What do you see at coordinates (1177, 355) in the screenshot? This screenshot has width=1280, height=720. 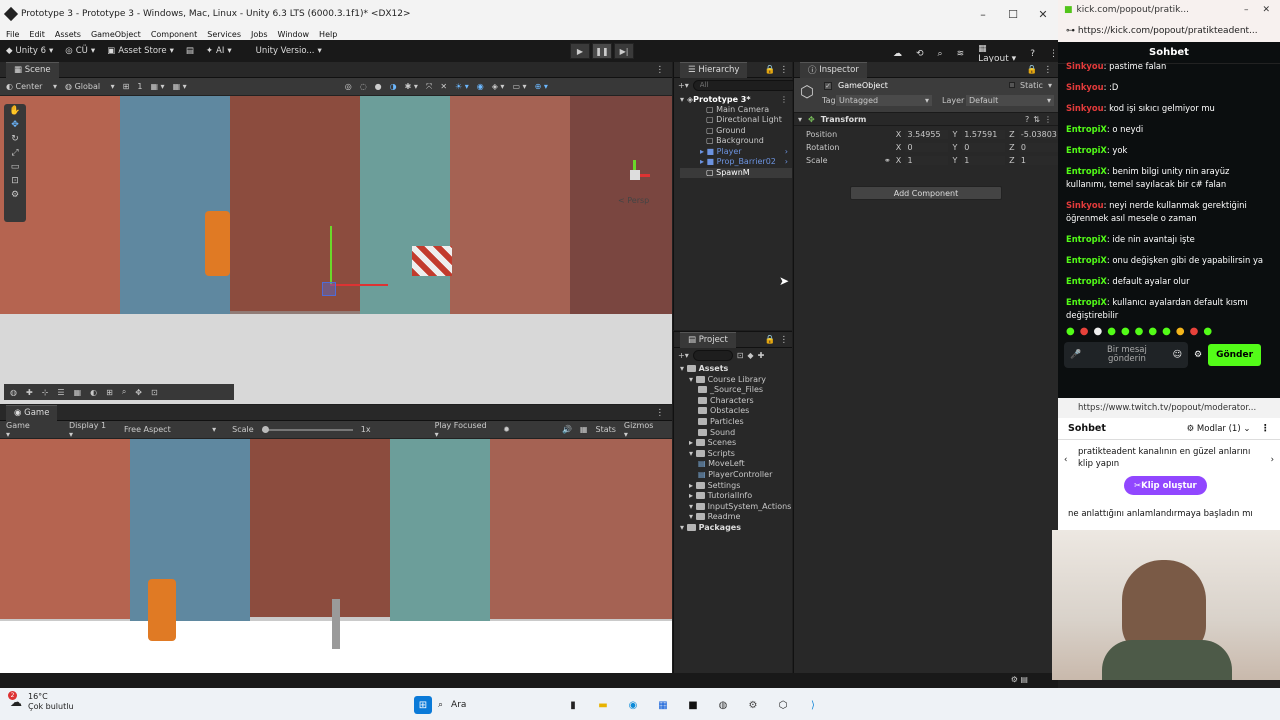 I see `emoji-icon: ☺` at bounding box center [1177, 355].